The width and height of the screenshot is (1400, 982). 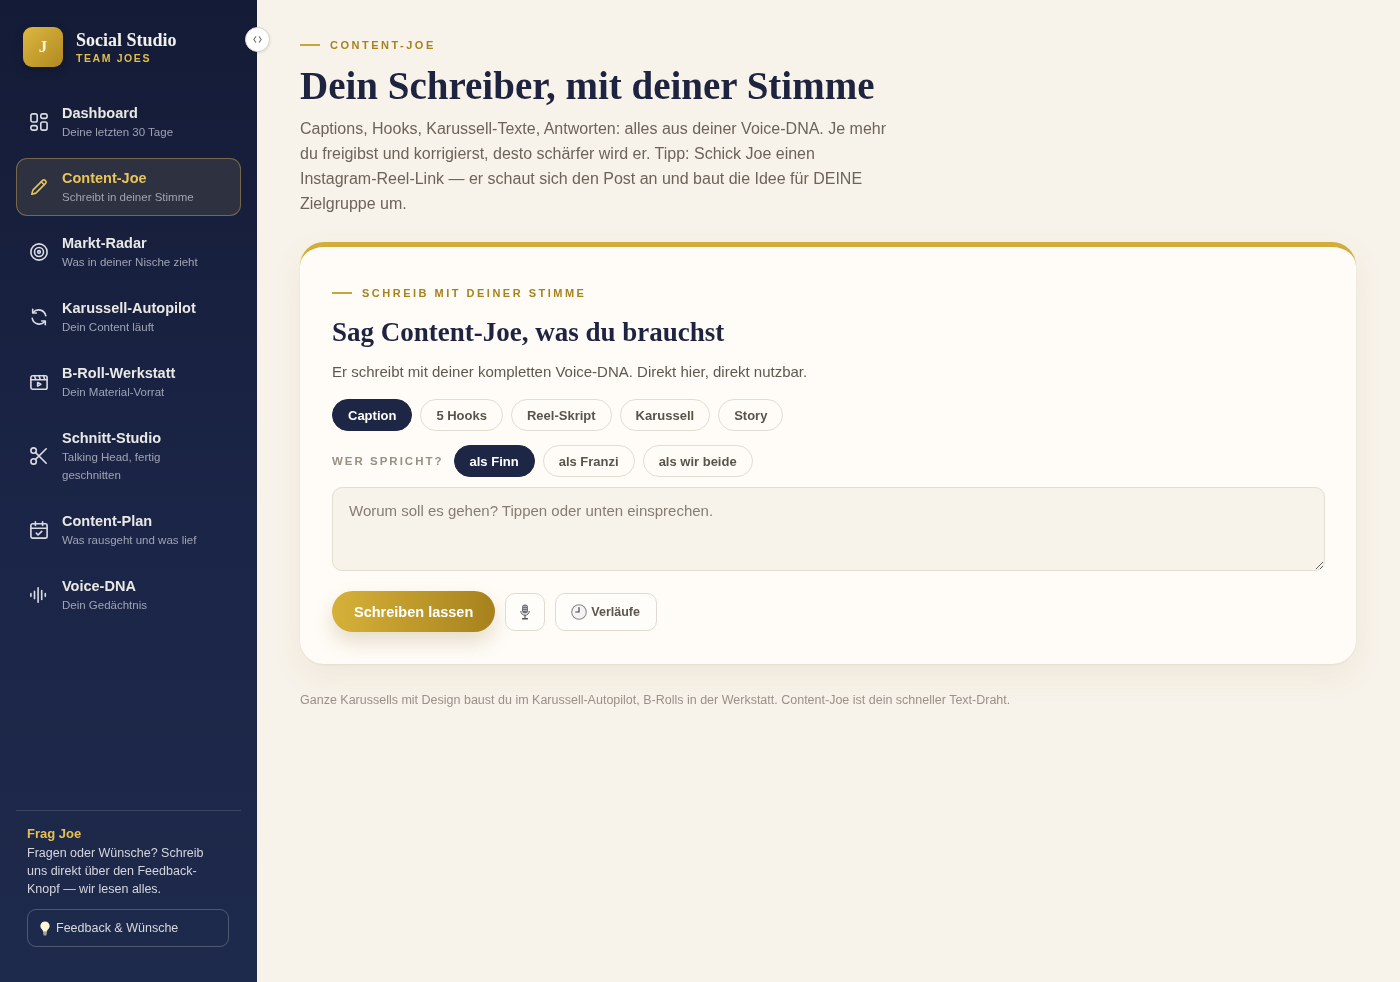 What do you see at coordinates (372, 415) in the screenshot?
I see `format-chip: Caption` at bounding box center [372, 415].